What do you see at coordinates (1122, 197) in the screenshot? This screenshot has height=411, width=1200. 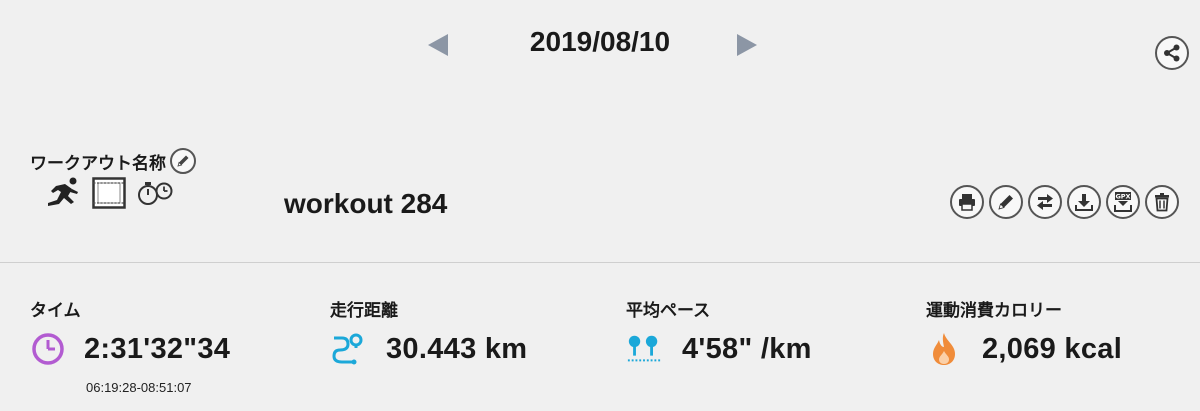 I see `svg-text: GPX` at bounding box center [1122, 197].